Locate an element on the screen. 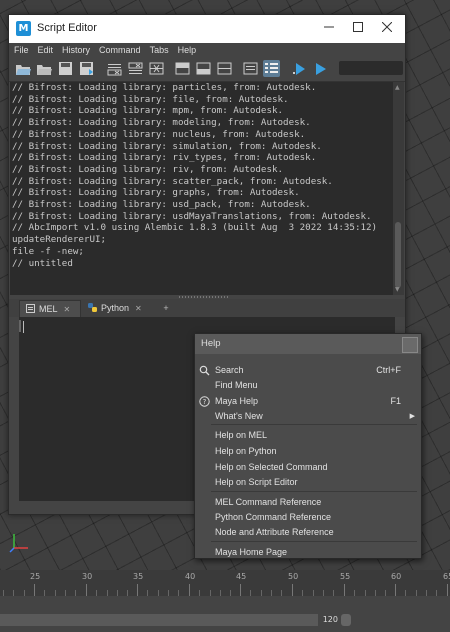  menu-history: History is located at coordinates (75, 50).